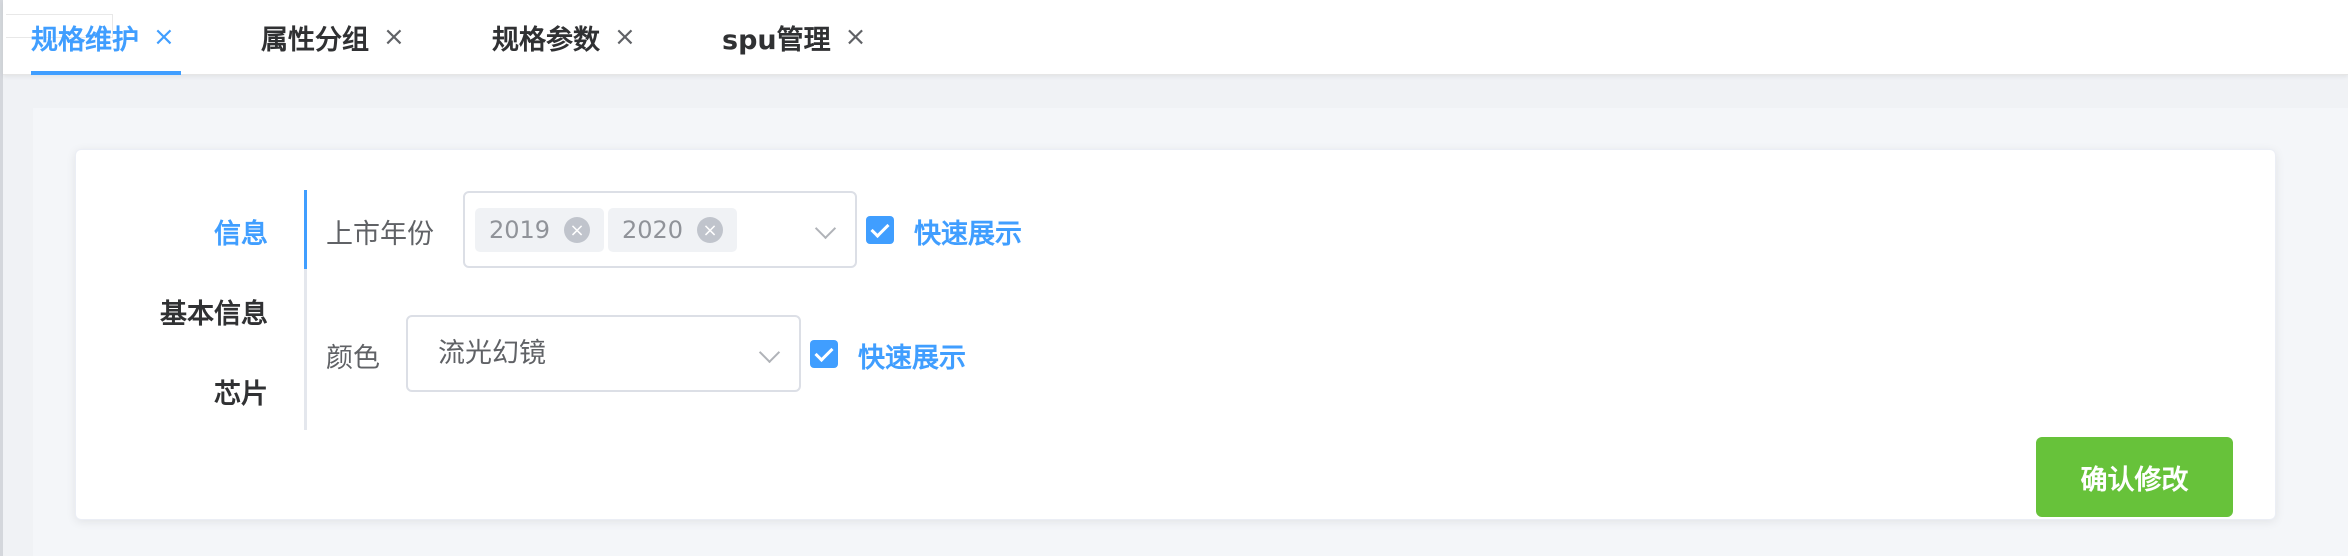  I want to click on tab-label: 属性分组, so click(315, 40).